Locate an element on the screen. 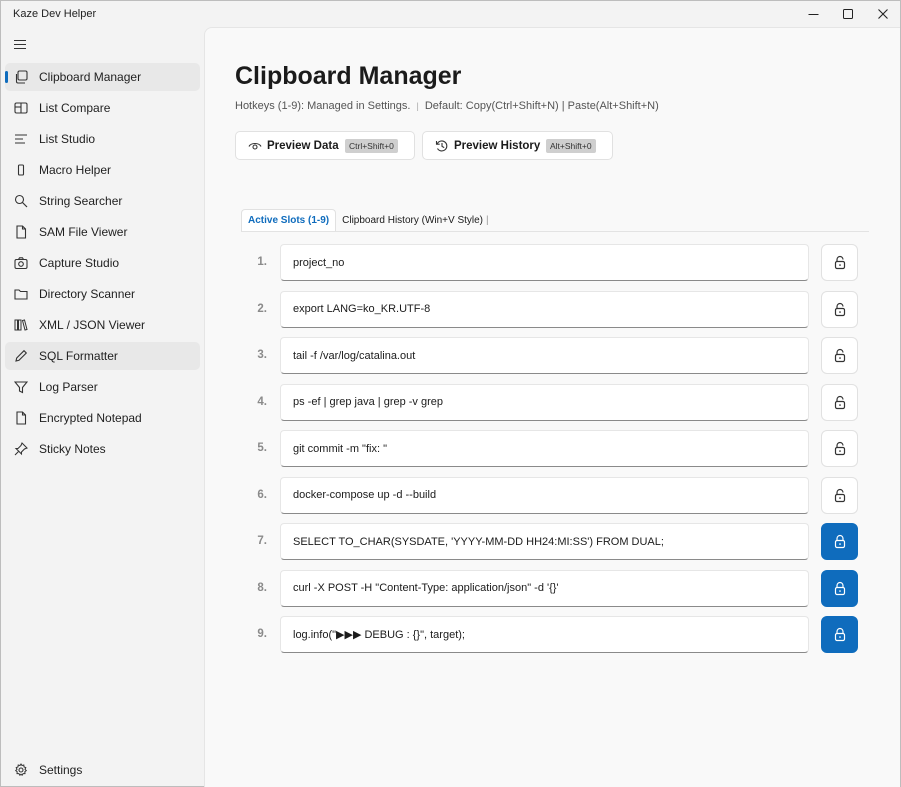 The width and height of the screenshot is (901, 787). sidebar-item-encrypted-notepad: Encrypted Notepad is located at coordinates (102, 418).